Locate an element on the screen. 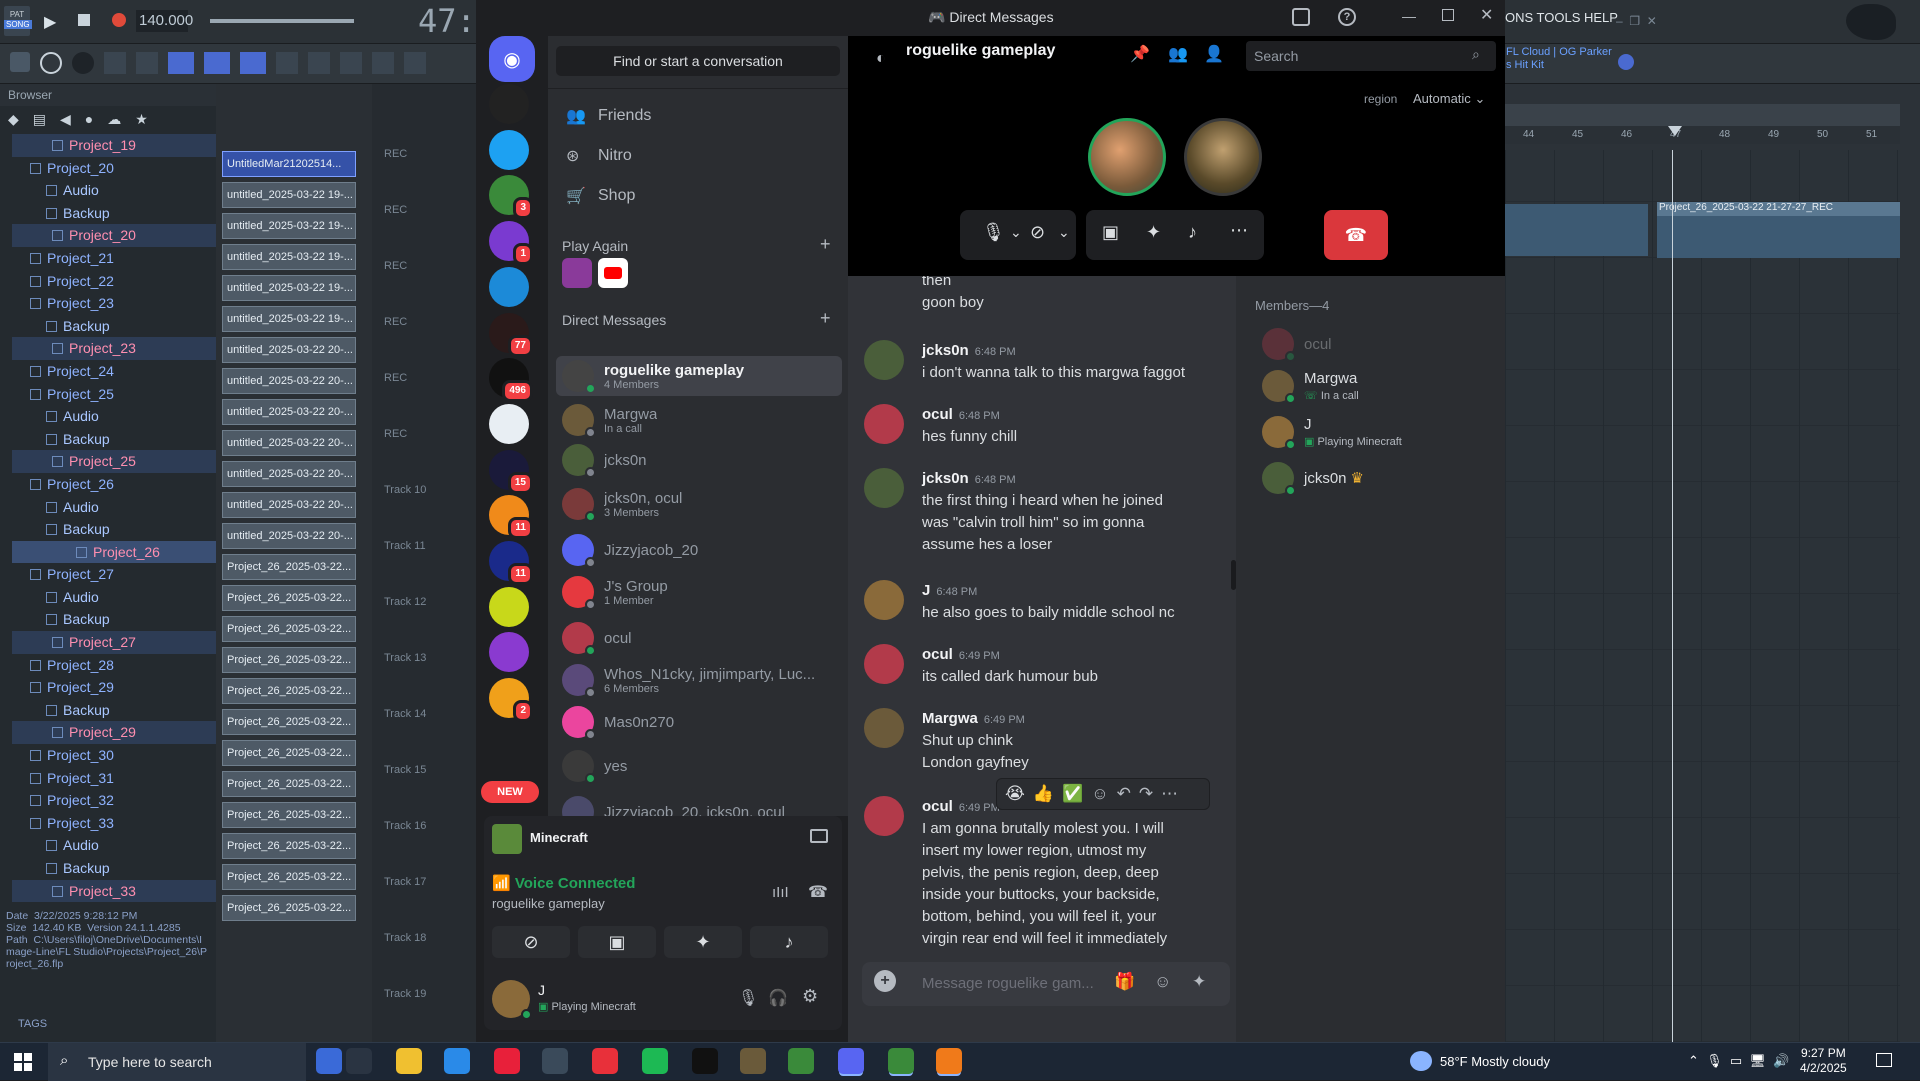 The width and height of the screenshot is (1920, 1081). disconnect-icon: ☎ is located at coordinates (818, 892).